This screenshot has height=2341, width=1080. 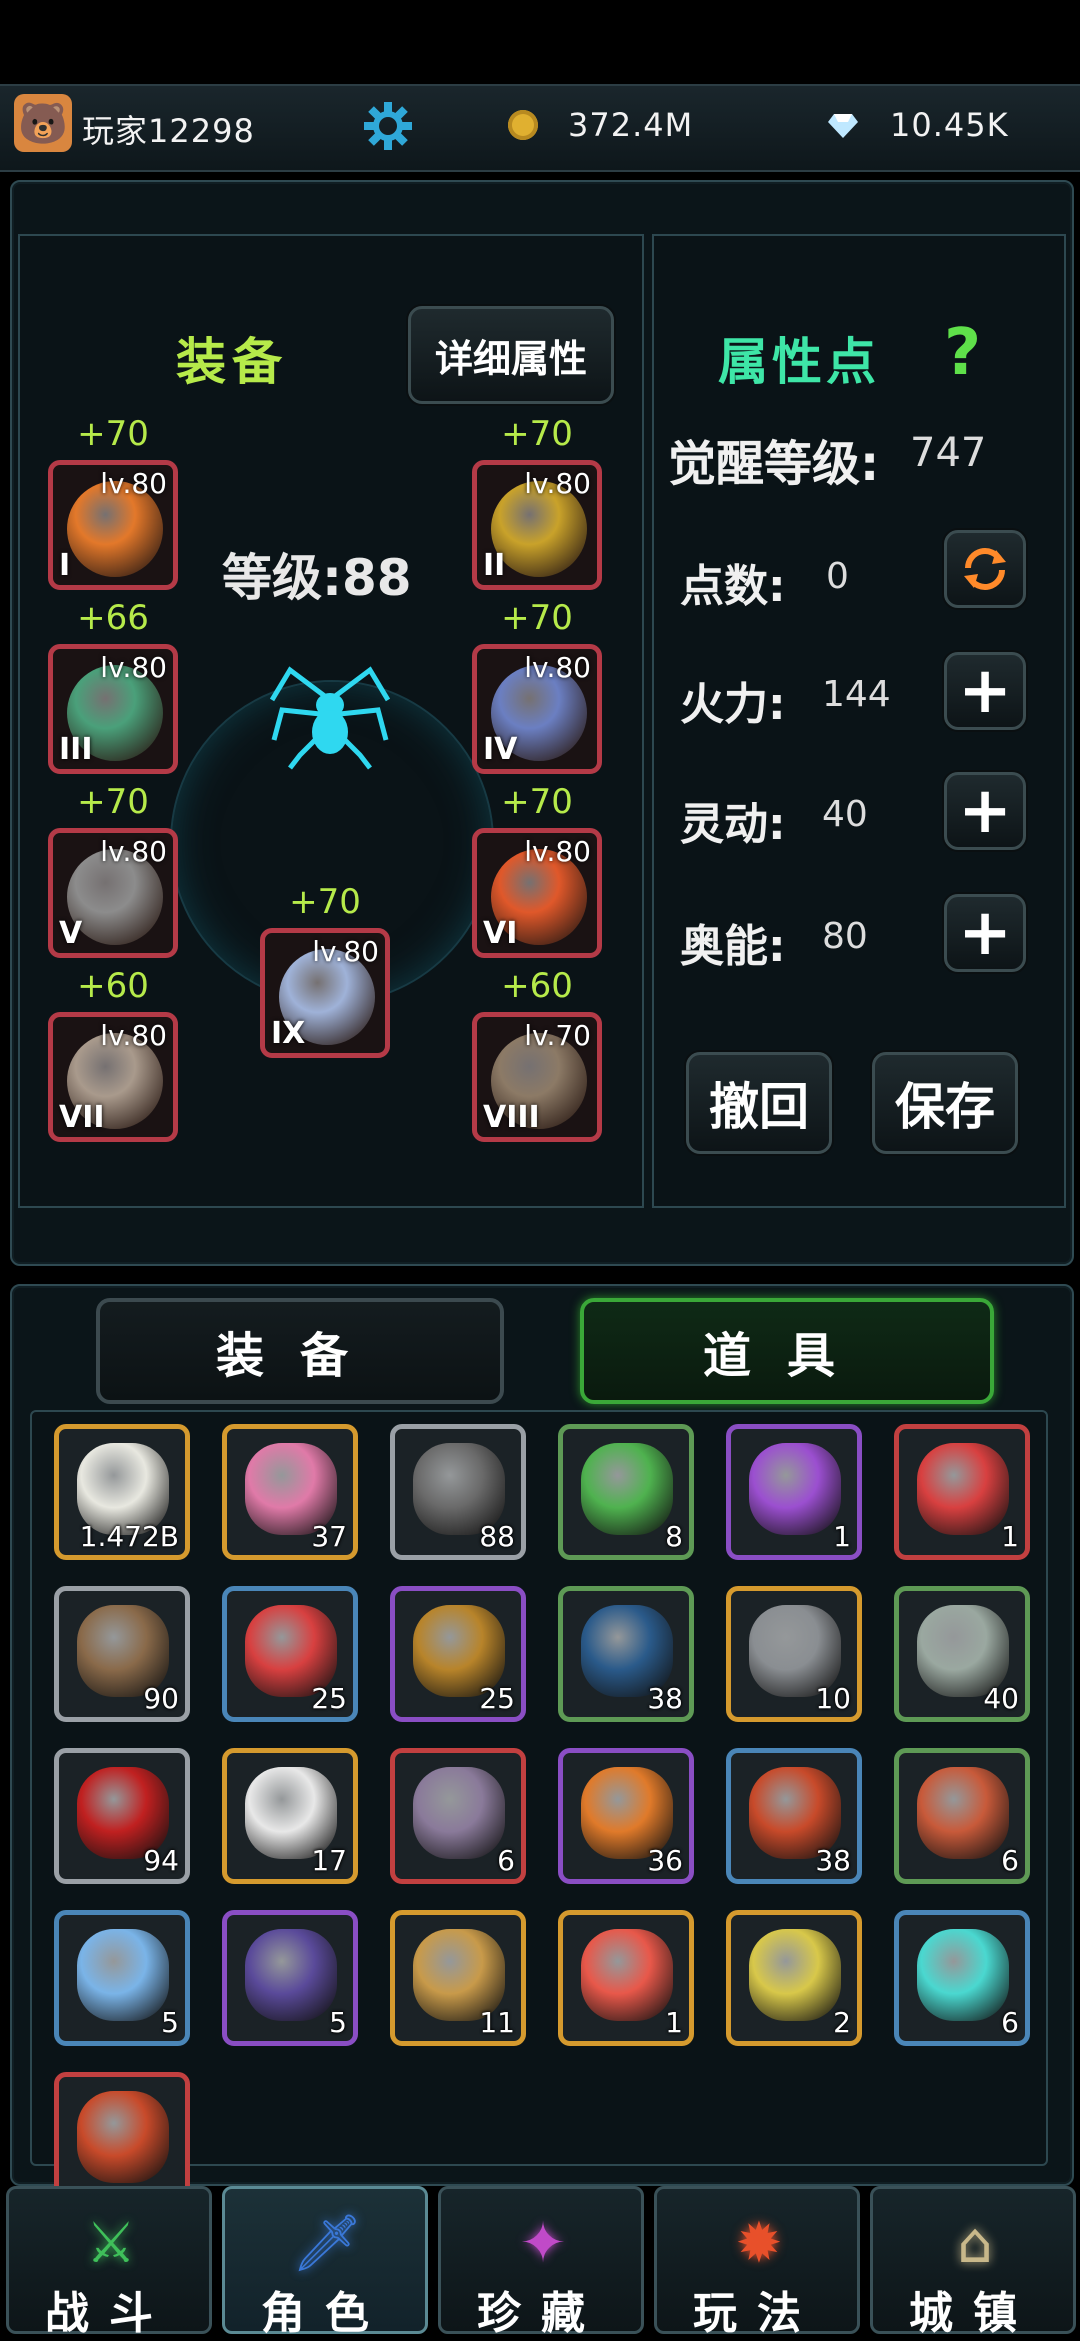 I want to click on town-icon: ⌂, so click(x=975, y=2243).